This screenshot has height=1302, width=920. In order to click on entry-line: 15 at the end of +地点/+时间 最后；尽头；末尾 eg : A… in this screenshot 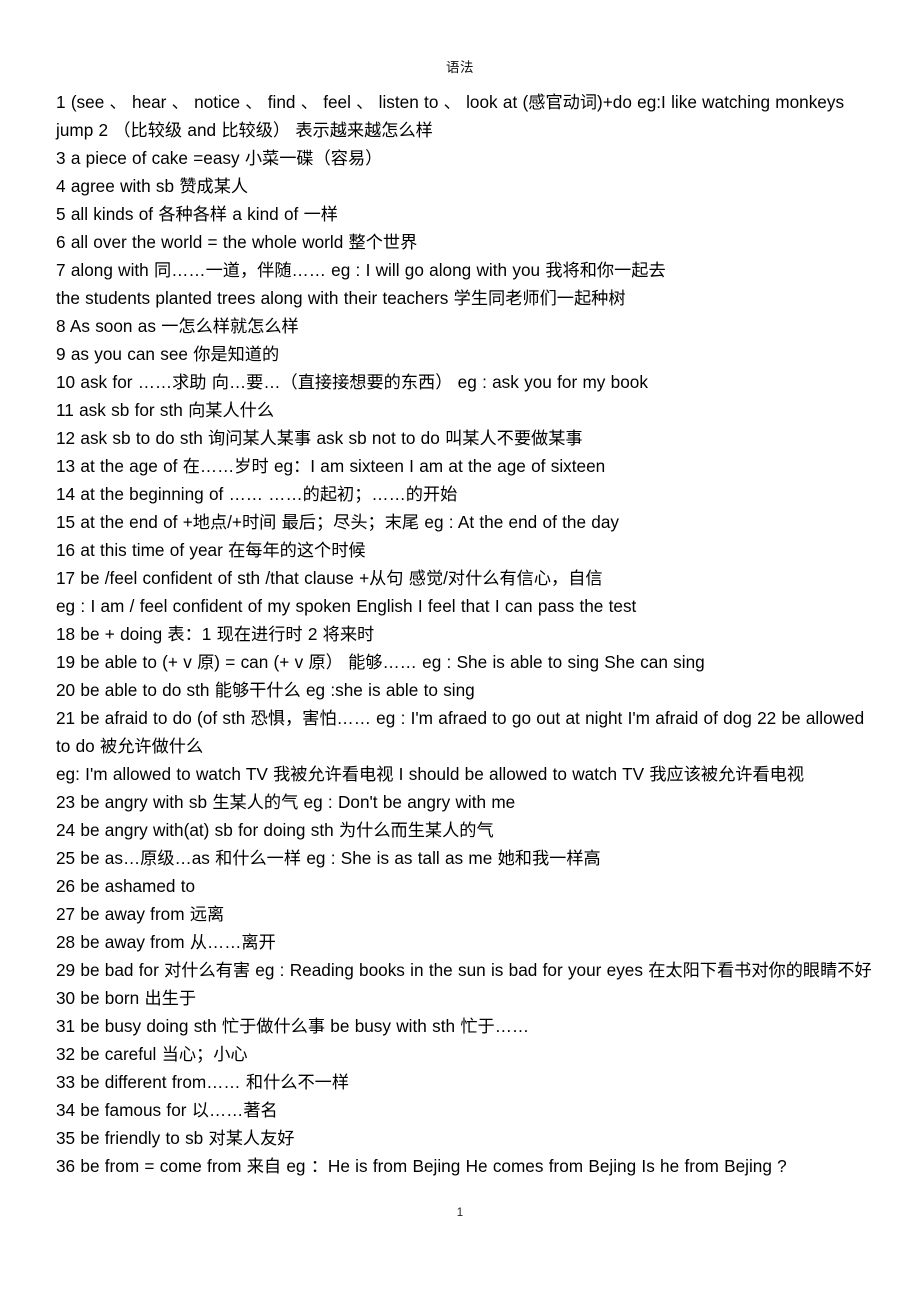, I will do `click(338, 522)`.